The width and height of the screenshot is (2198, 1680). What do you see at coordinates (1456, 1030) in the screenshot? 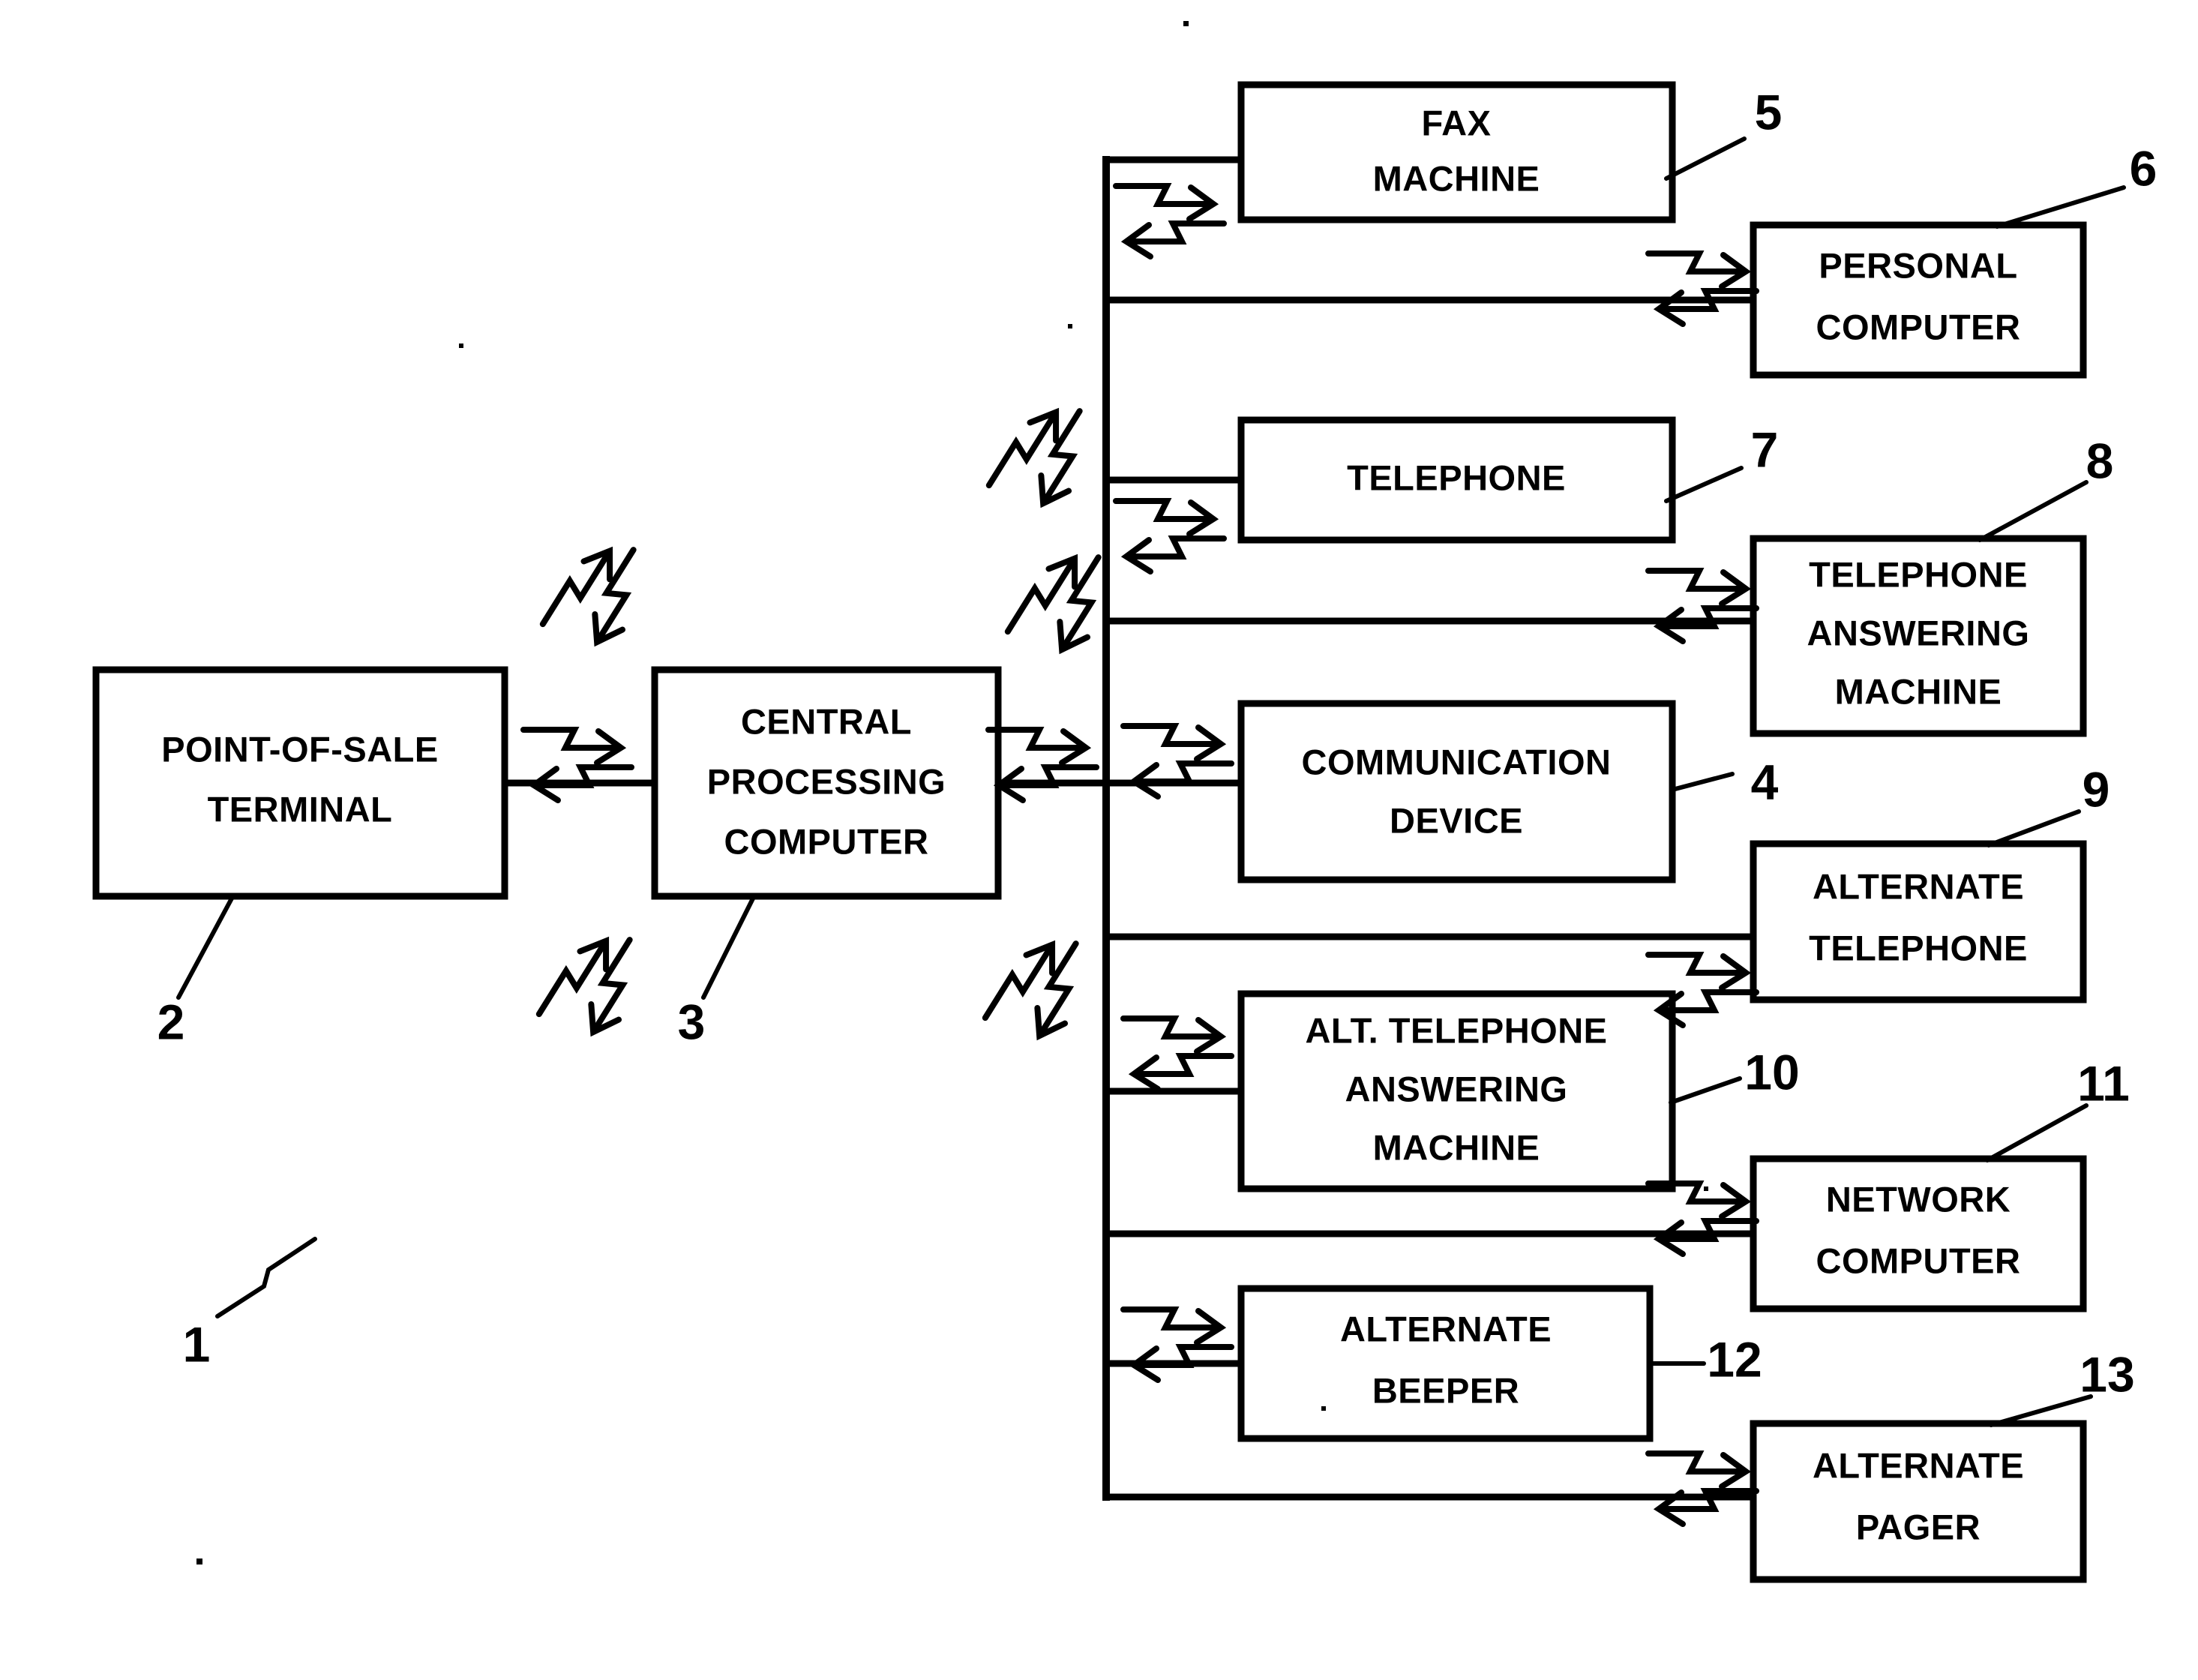
I see `block-alt-telephone-answering-machine-line-0: ALT. TELEPHONE` at bounding box center [1456, 1030].